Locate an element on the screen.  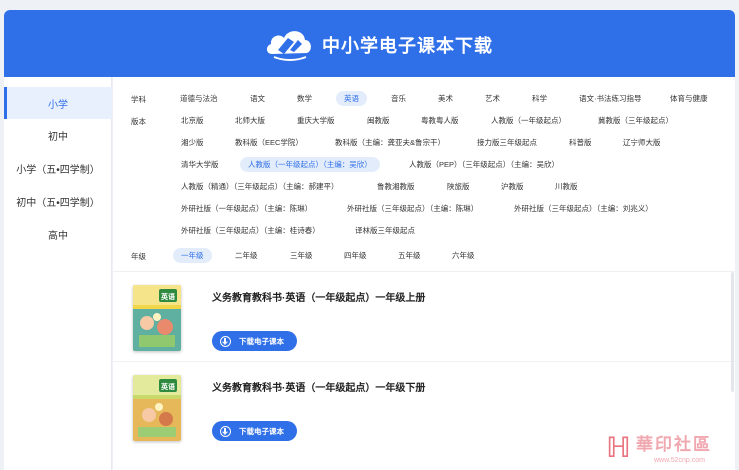
site-header: 中小学电子课本下载 is located at coordinates (369, 43).